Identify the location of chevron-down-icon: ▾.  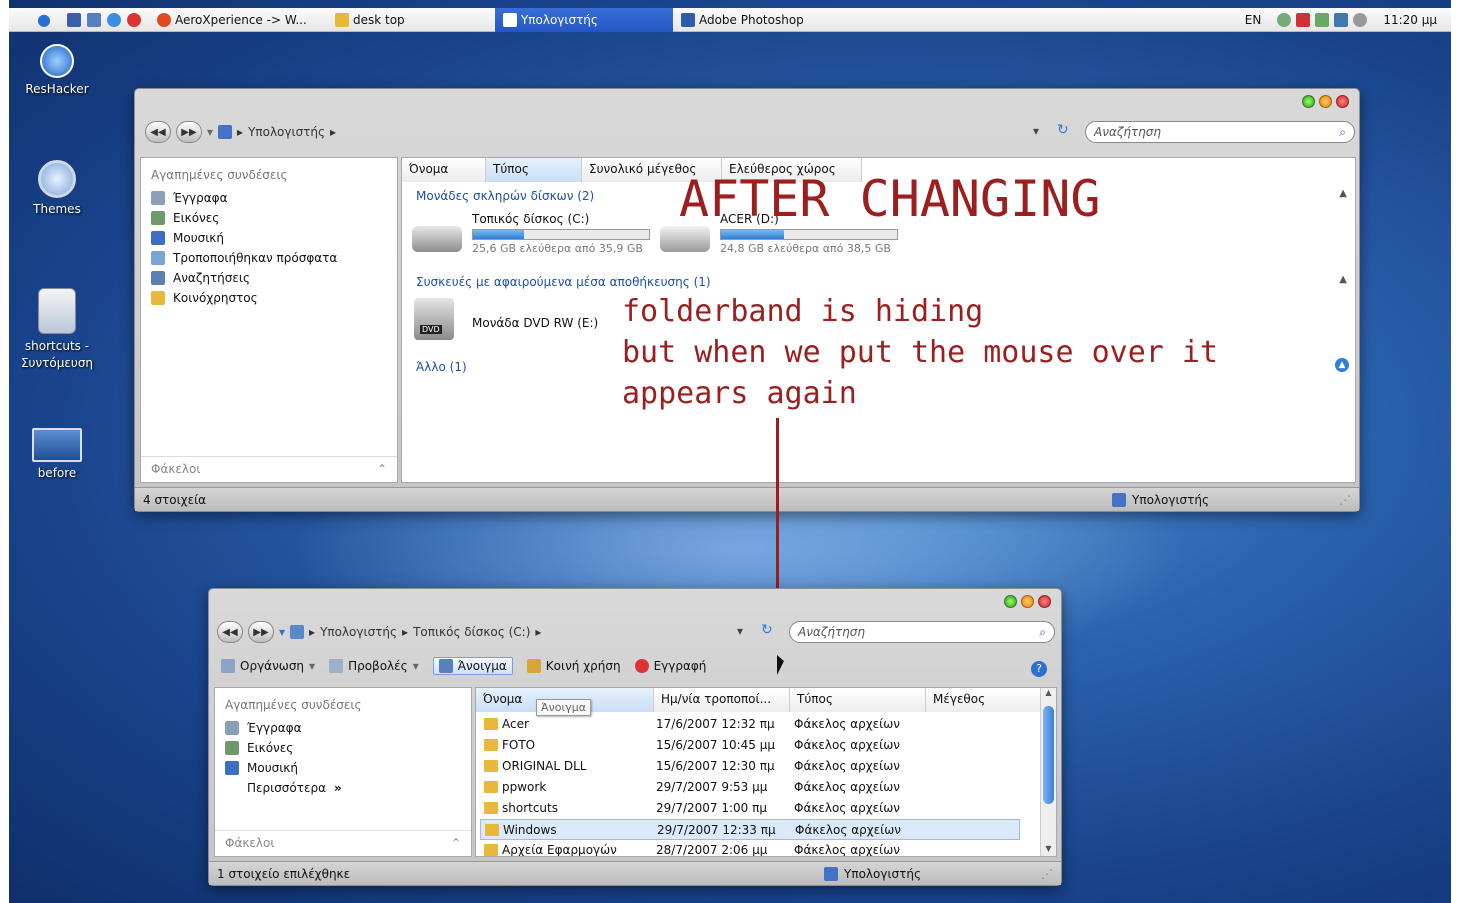
(415, 666).